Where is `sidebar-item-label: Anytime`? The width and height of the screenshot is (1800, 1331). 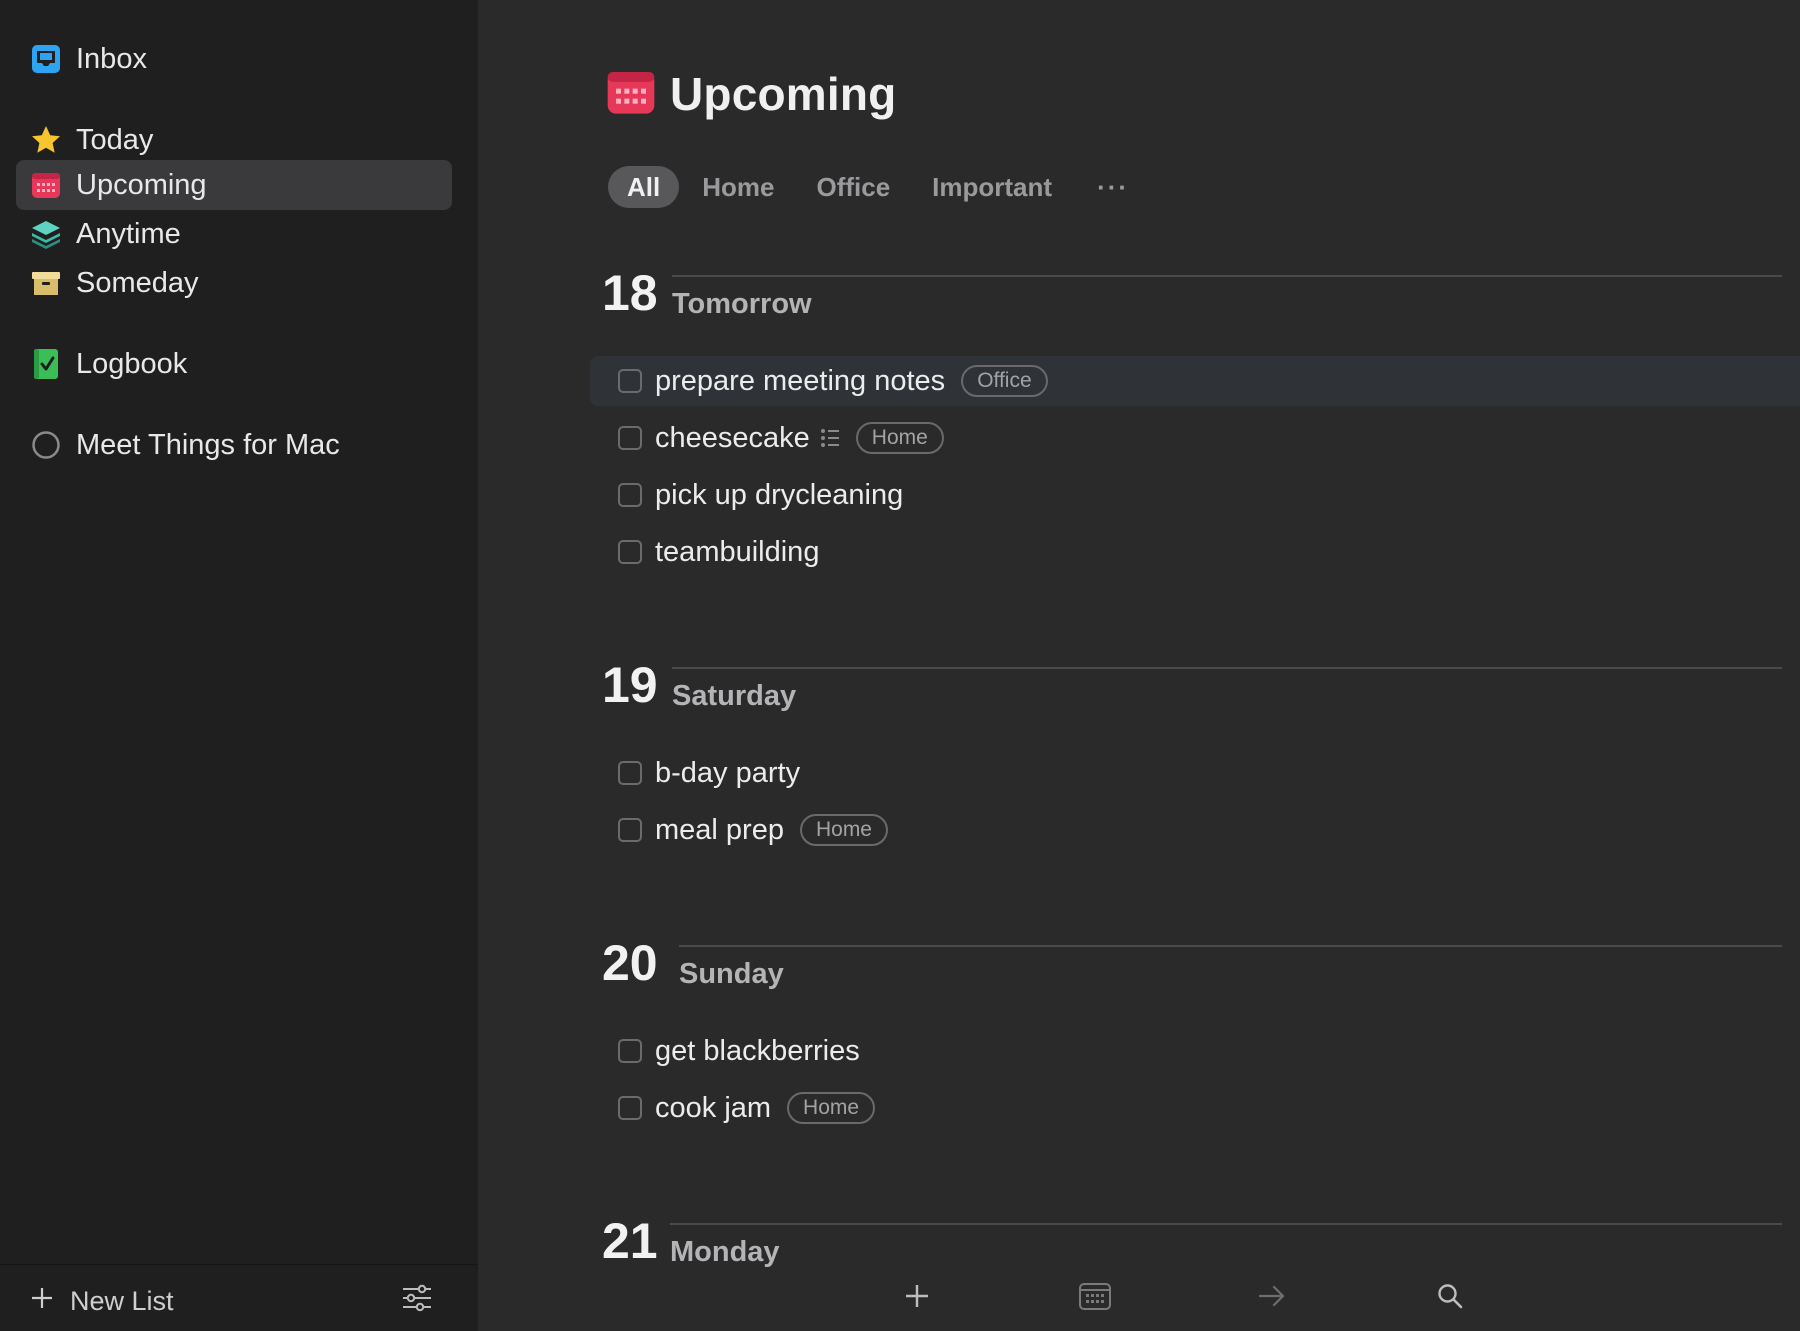 sidebar-item-label: Anytime is located at coordinates (128, 234).